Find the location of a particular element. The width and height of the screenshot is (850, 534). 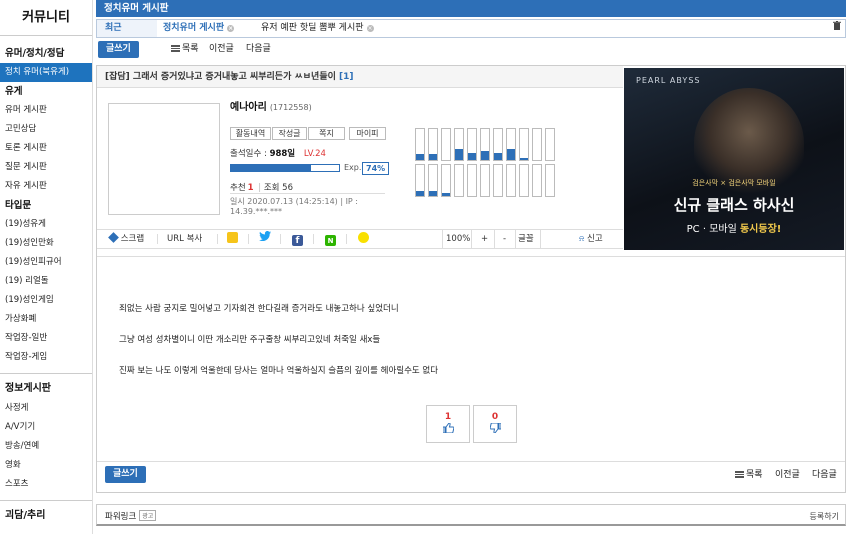

exp-label: Exp. is located at coordinates (353, 167).